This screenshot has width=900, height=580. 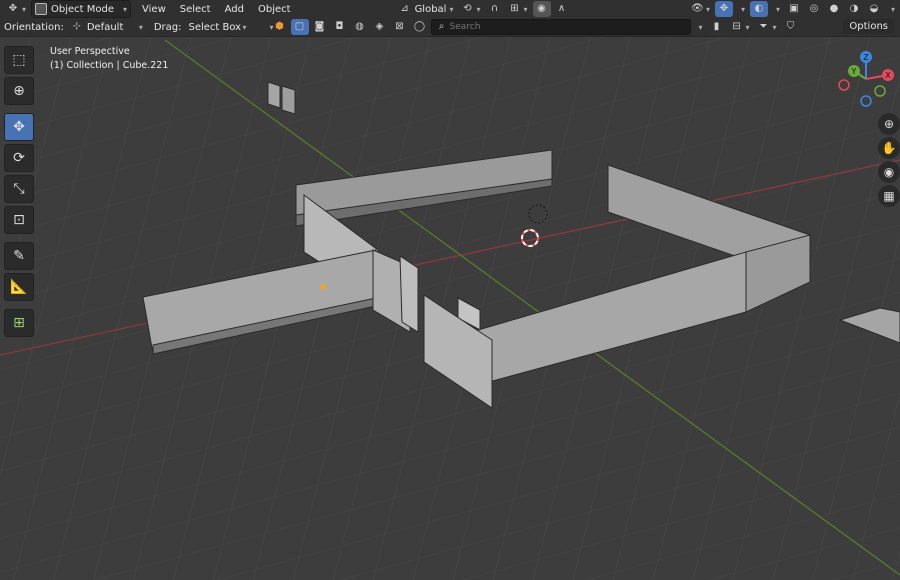 I want to click on rotate-icon: ⟳, so click(x=19, y=158).